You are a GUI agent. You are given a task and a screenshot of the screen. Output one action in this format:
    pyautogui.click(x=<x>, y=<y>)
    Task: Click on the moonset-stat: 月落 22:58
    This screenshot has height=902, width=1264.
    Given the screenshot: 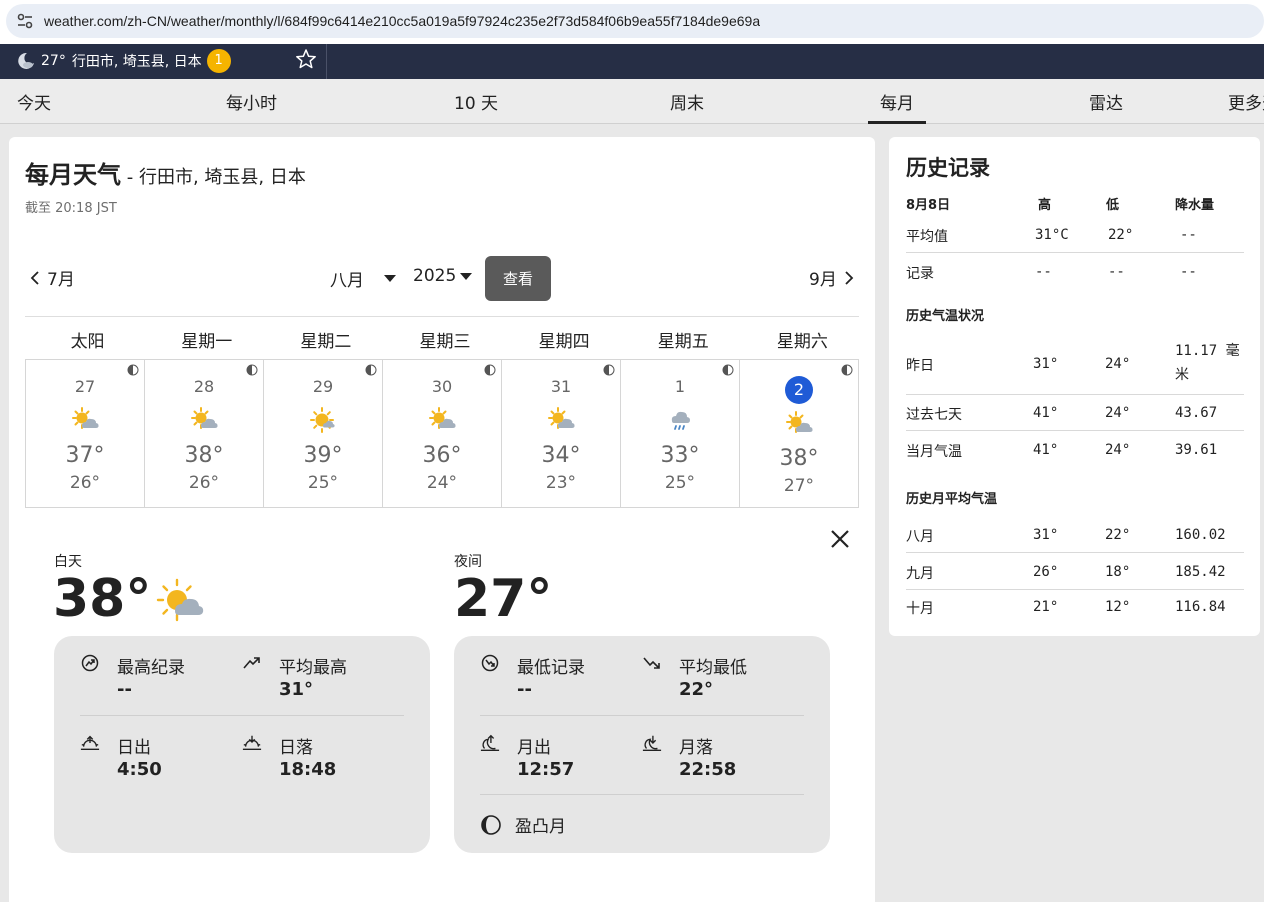 What is the action you would take?
    pyautogui.click(x=689, y=756)
    